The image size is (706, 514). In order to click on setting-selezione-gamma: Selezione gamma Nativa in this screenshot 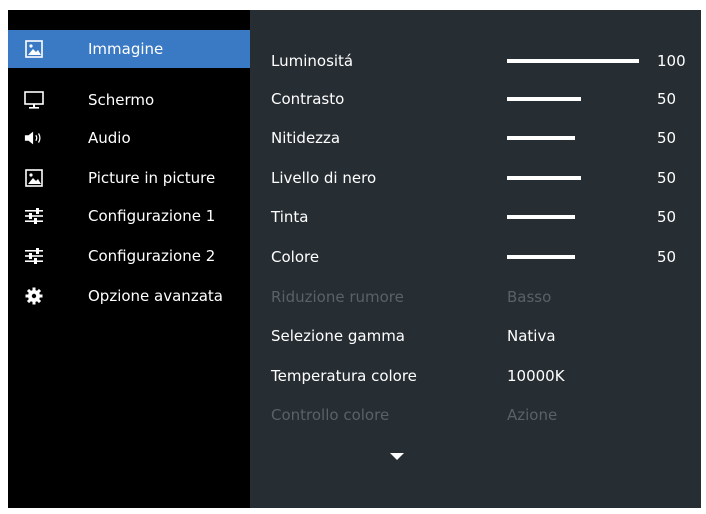, I will do `click(481, 336)`.